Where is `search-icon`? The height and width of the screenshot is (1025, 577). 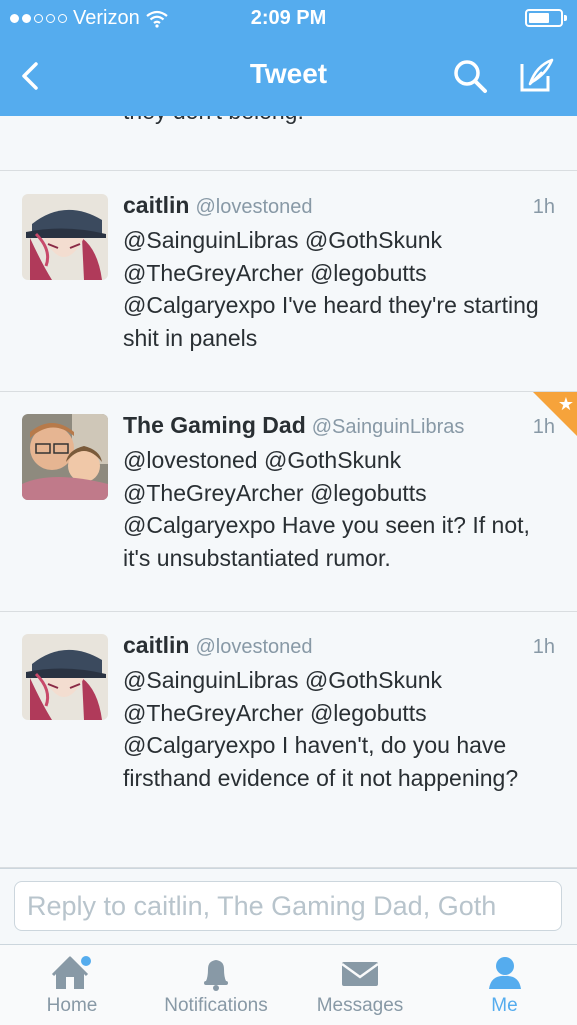
search-icon is located at coordinates (470, 76).